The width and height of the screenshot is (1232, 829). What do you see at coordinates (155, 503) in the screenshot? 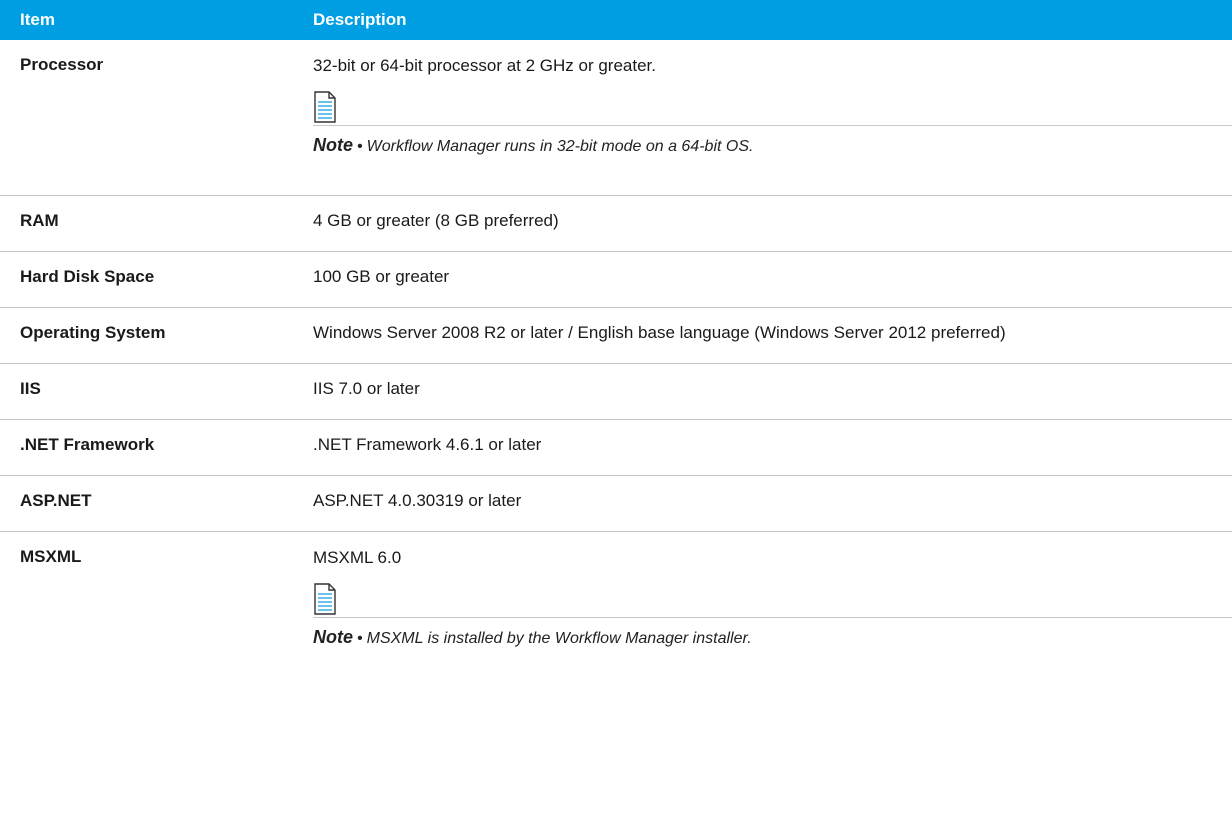
I see `item-cell: ASP.NET` at bounding box center [155, 503].